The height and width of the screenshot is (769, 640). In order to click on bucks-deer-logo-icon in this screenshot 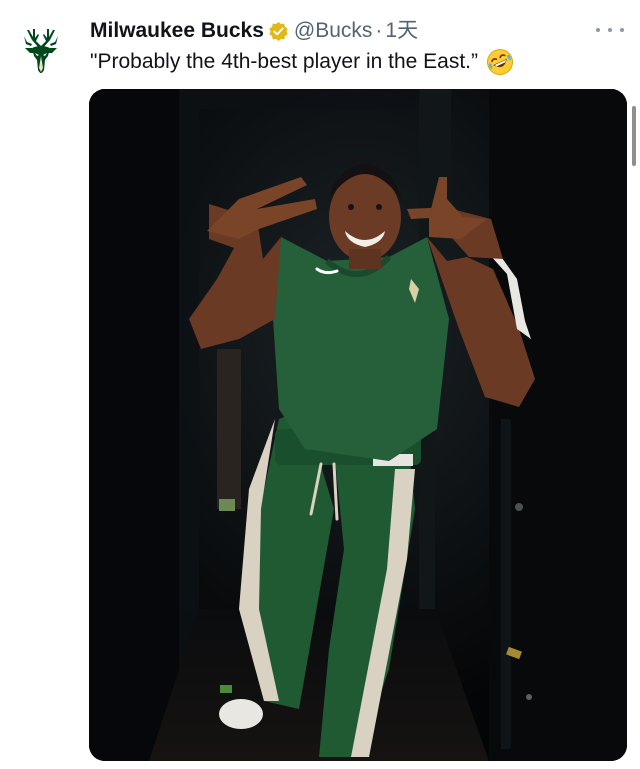, I will do `click(41, 51)`.